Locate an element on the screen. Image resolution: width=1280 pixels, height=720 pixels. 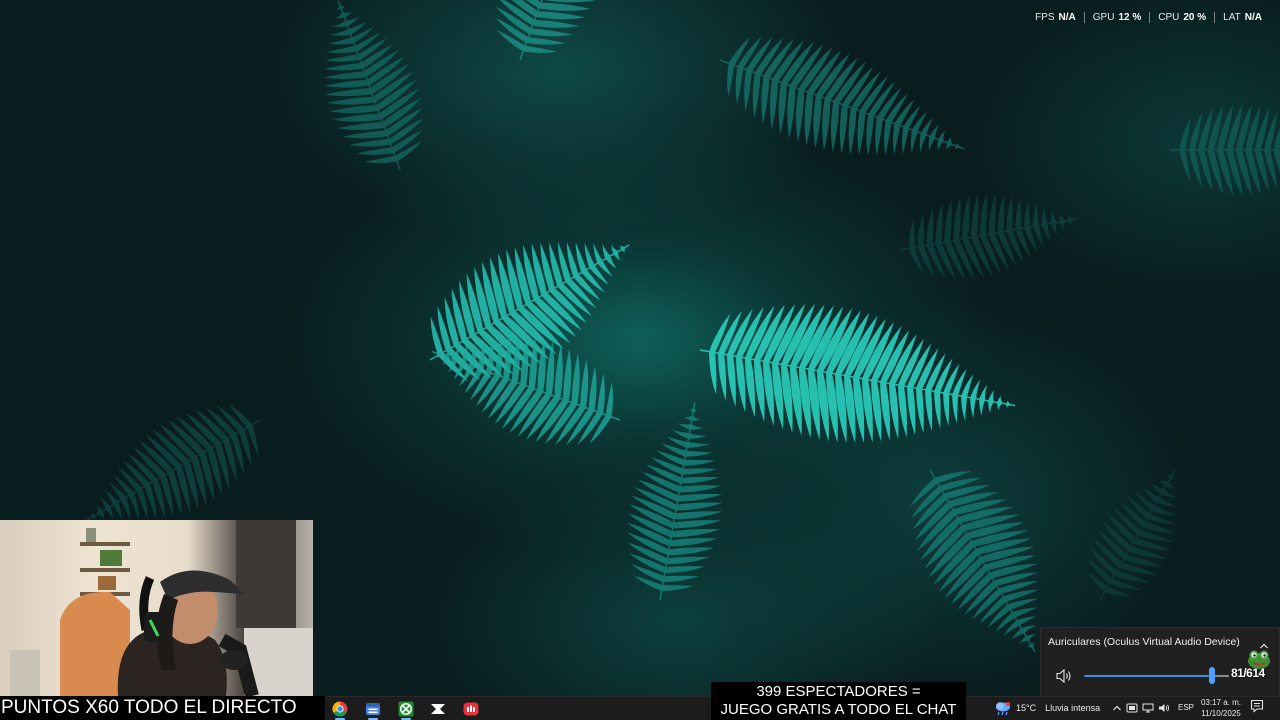
window-app-icon is located at coordinates (373, 709).